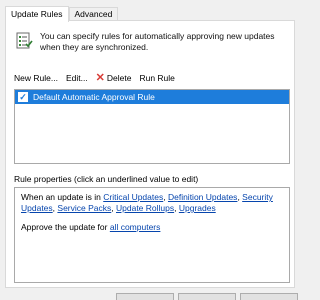  I want to click on delete-button: ✕ Delete, so click(113, 78).